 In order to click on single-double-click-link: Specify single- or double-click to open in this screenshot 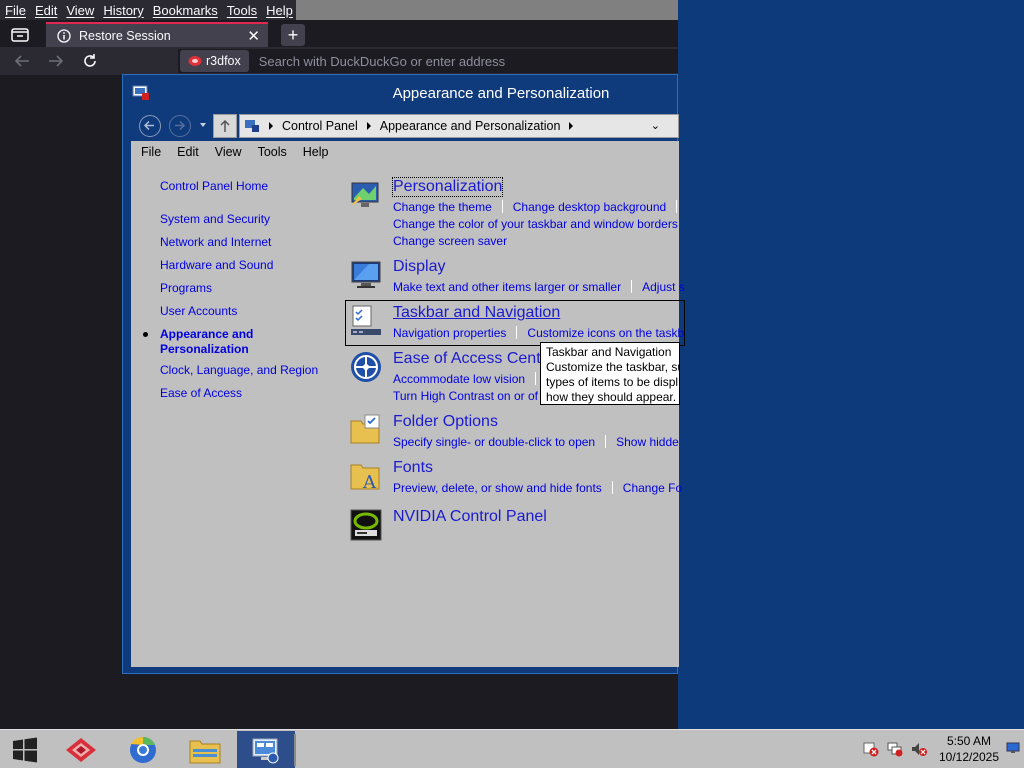, I will do `click(494, 442)`.